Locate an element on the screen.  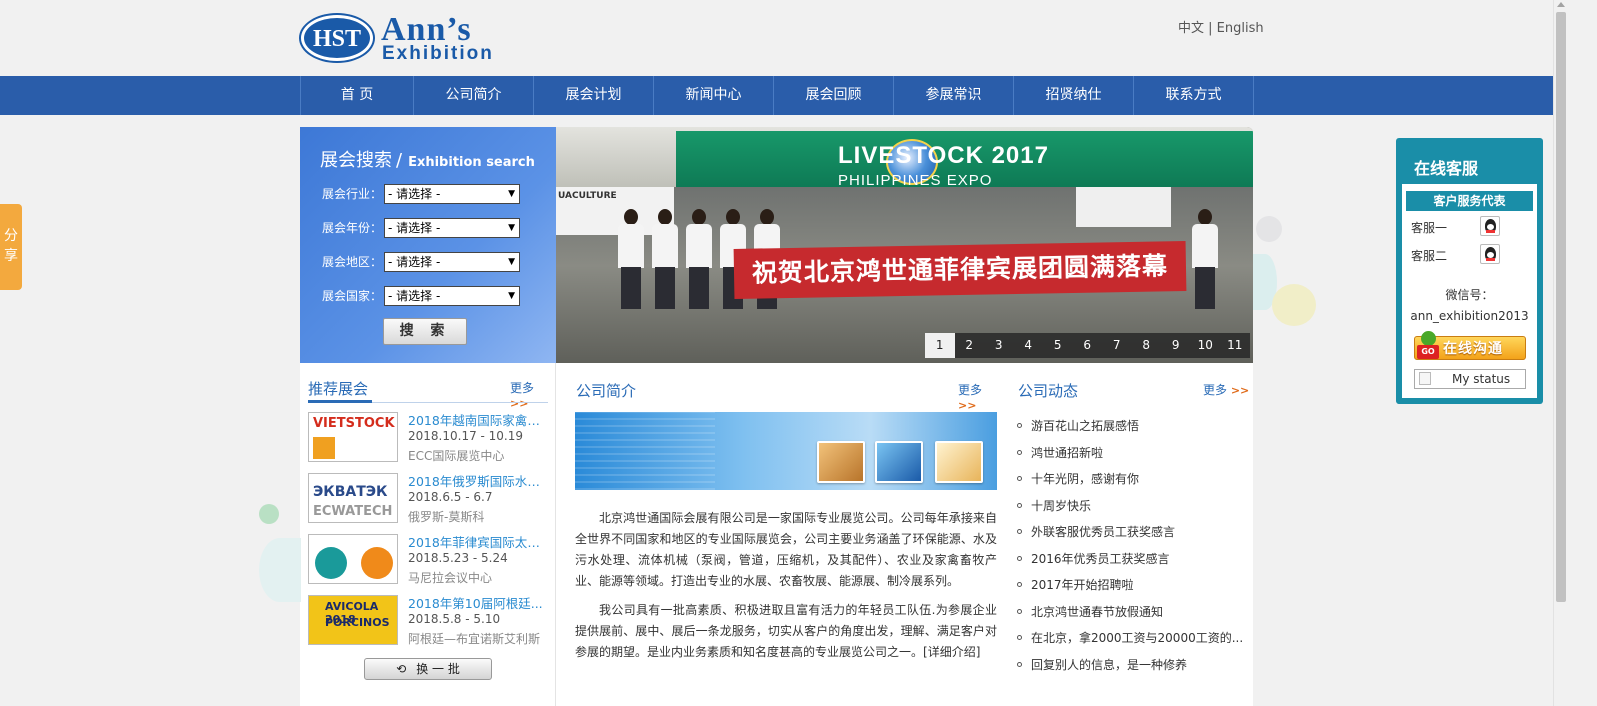
slide-page-4: 4 is located at coordinates (1029, 345).